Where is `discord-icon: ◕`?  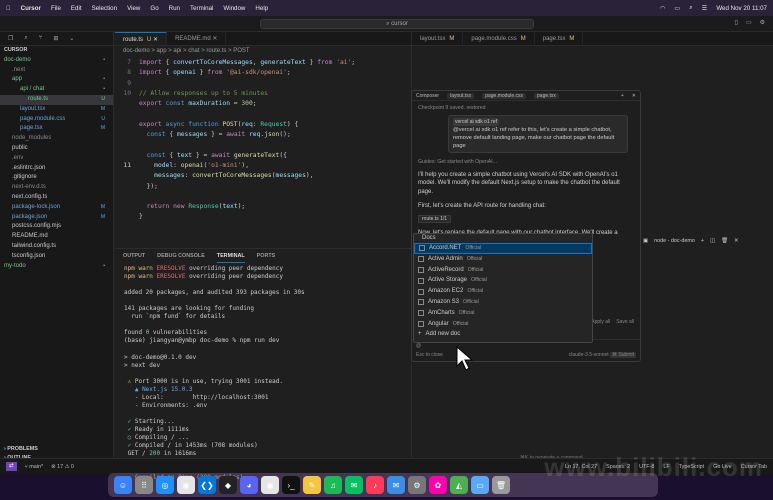 discord-icon: ◕ is located at coordinates (249, 485).